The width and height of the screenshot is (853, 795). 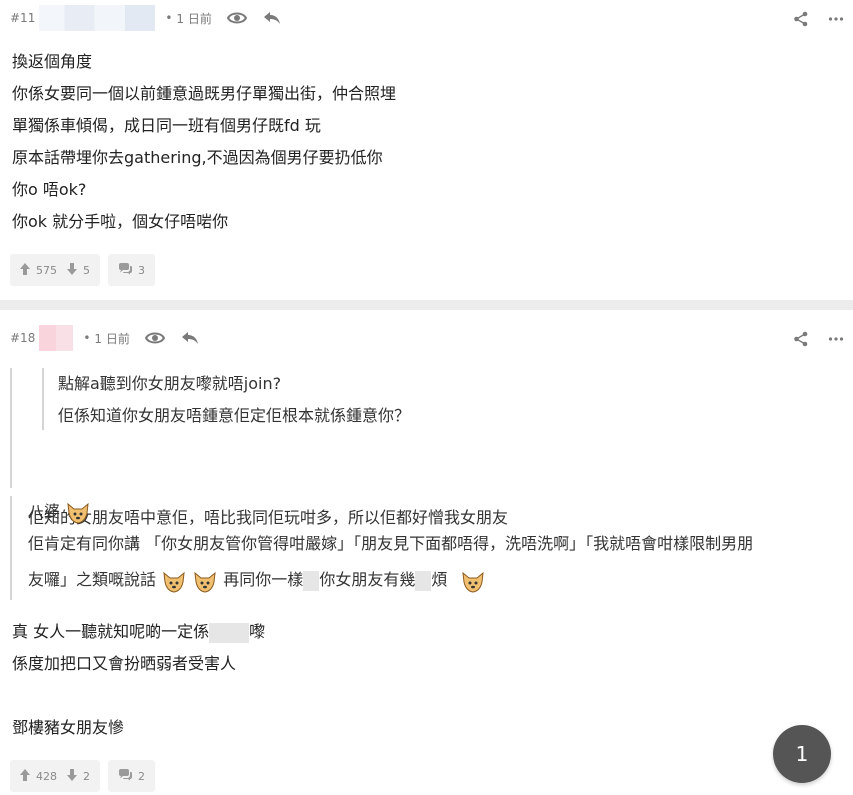 What do you see at coordinates (49, 189) in the screenshot?
I see `body-line: 你o 唔ok?` at bounding box center [49, 189].